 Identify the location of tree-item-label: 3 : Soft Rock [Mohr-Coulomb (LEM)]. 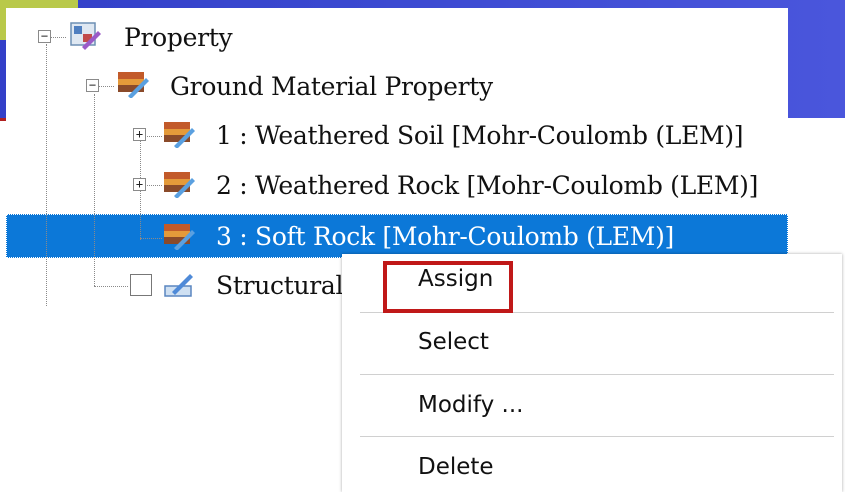
(445, 236).